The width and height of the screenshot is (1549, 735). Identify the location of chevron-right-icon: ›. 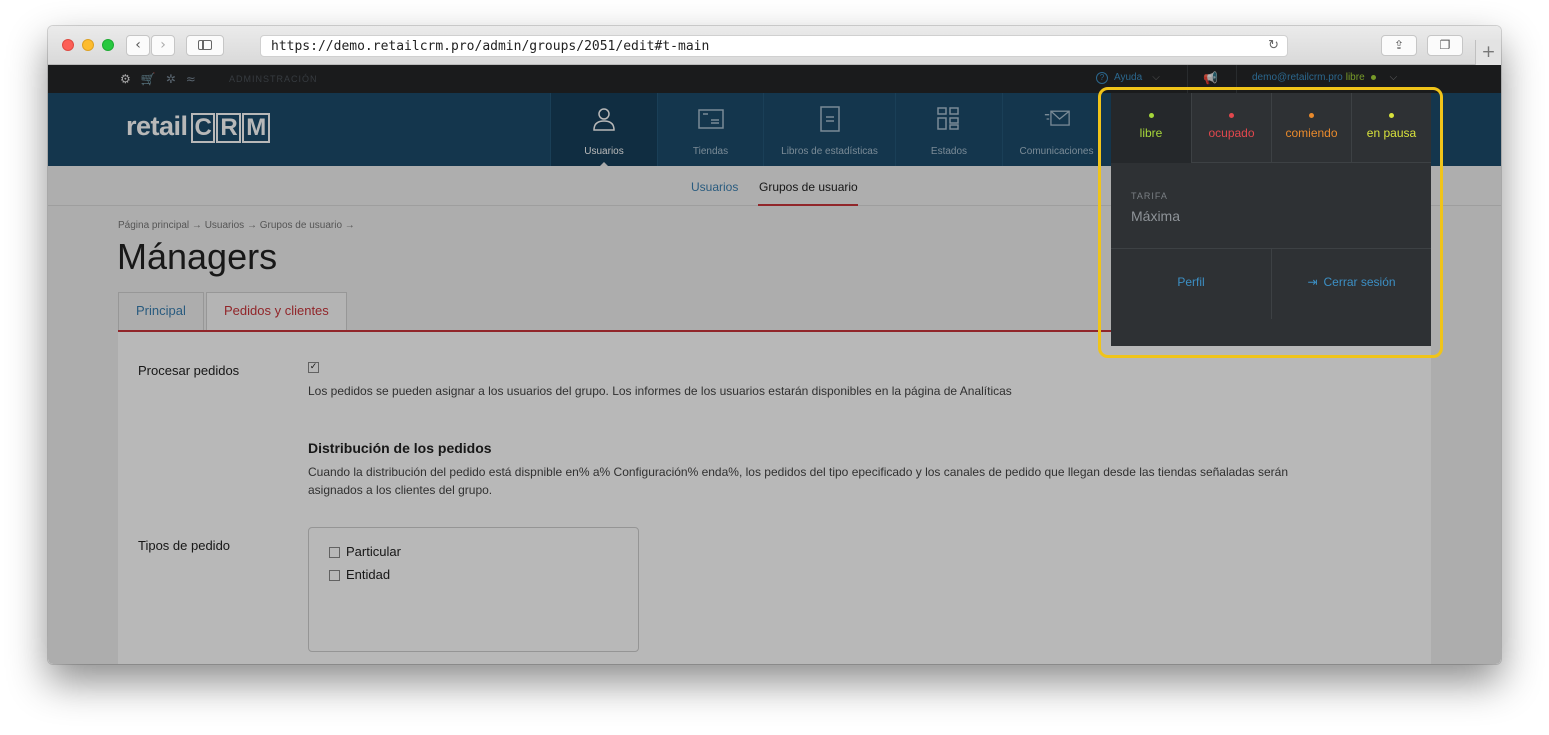
(163, 45).